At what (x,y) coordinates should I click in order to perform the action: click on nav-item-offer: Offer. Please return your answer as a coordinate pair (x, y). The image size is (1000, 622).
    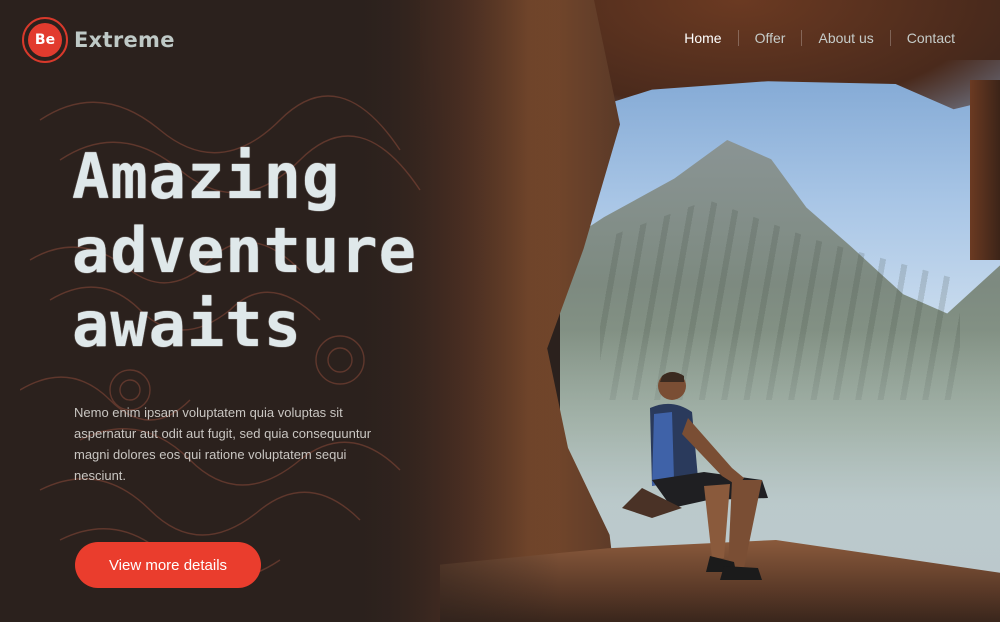
    Looking at the image, I should click on (770, 38).